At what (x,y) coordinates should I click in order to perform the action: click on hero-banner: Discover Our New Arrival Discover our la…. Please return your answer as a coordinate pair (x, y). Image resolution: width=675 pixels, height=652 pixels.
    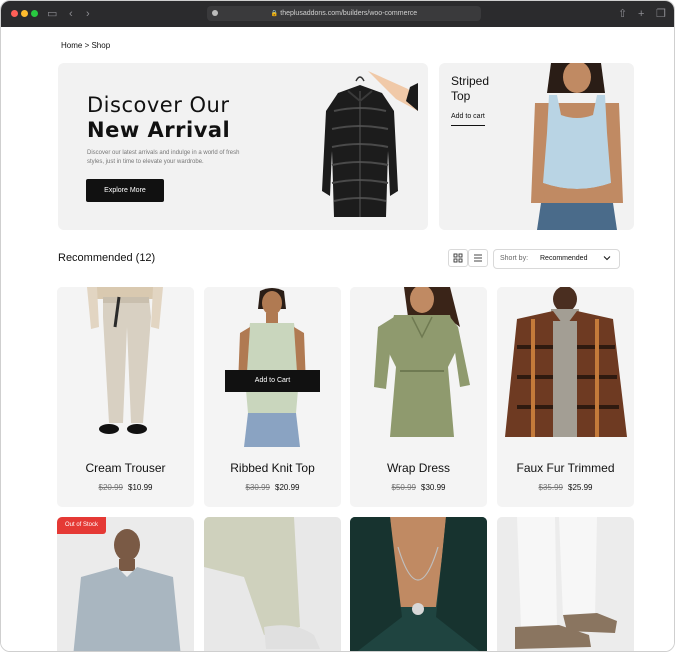
    Looking at the image, I should click on (243, 146).